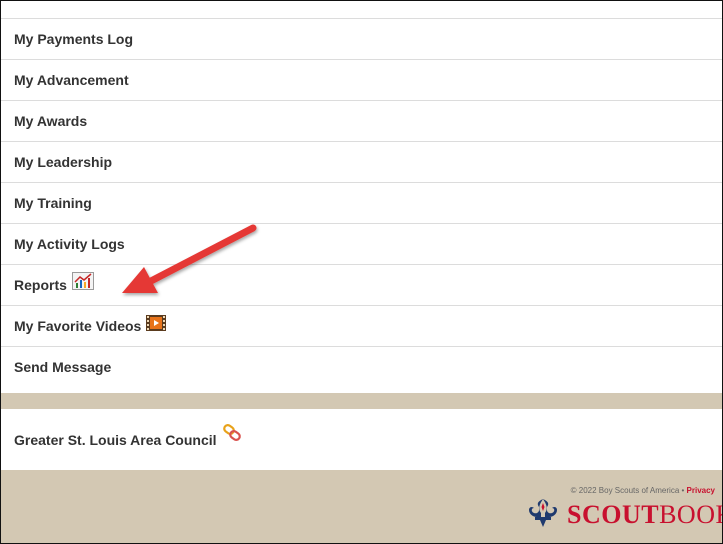 Image resolution: width=723 pixels, height=544 pixels. What do you see at coordinates (361, 284) in the screenshot?
I see `menu-item-reports: Reports` at bounding box center [361, 284].